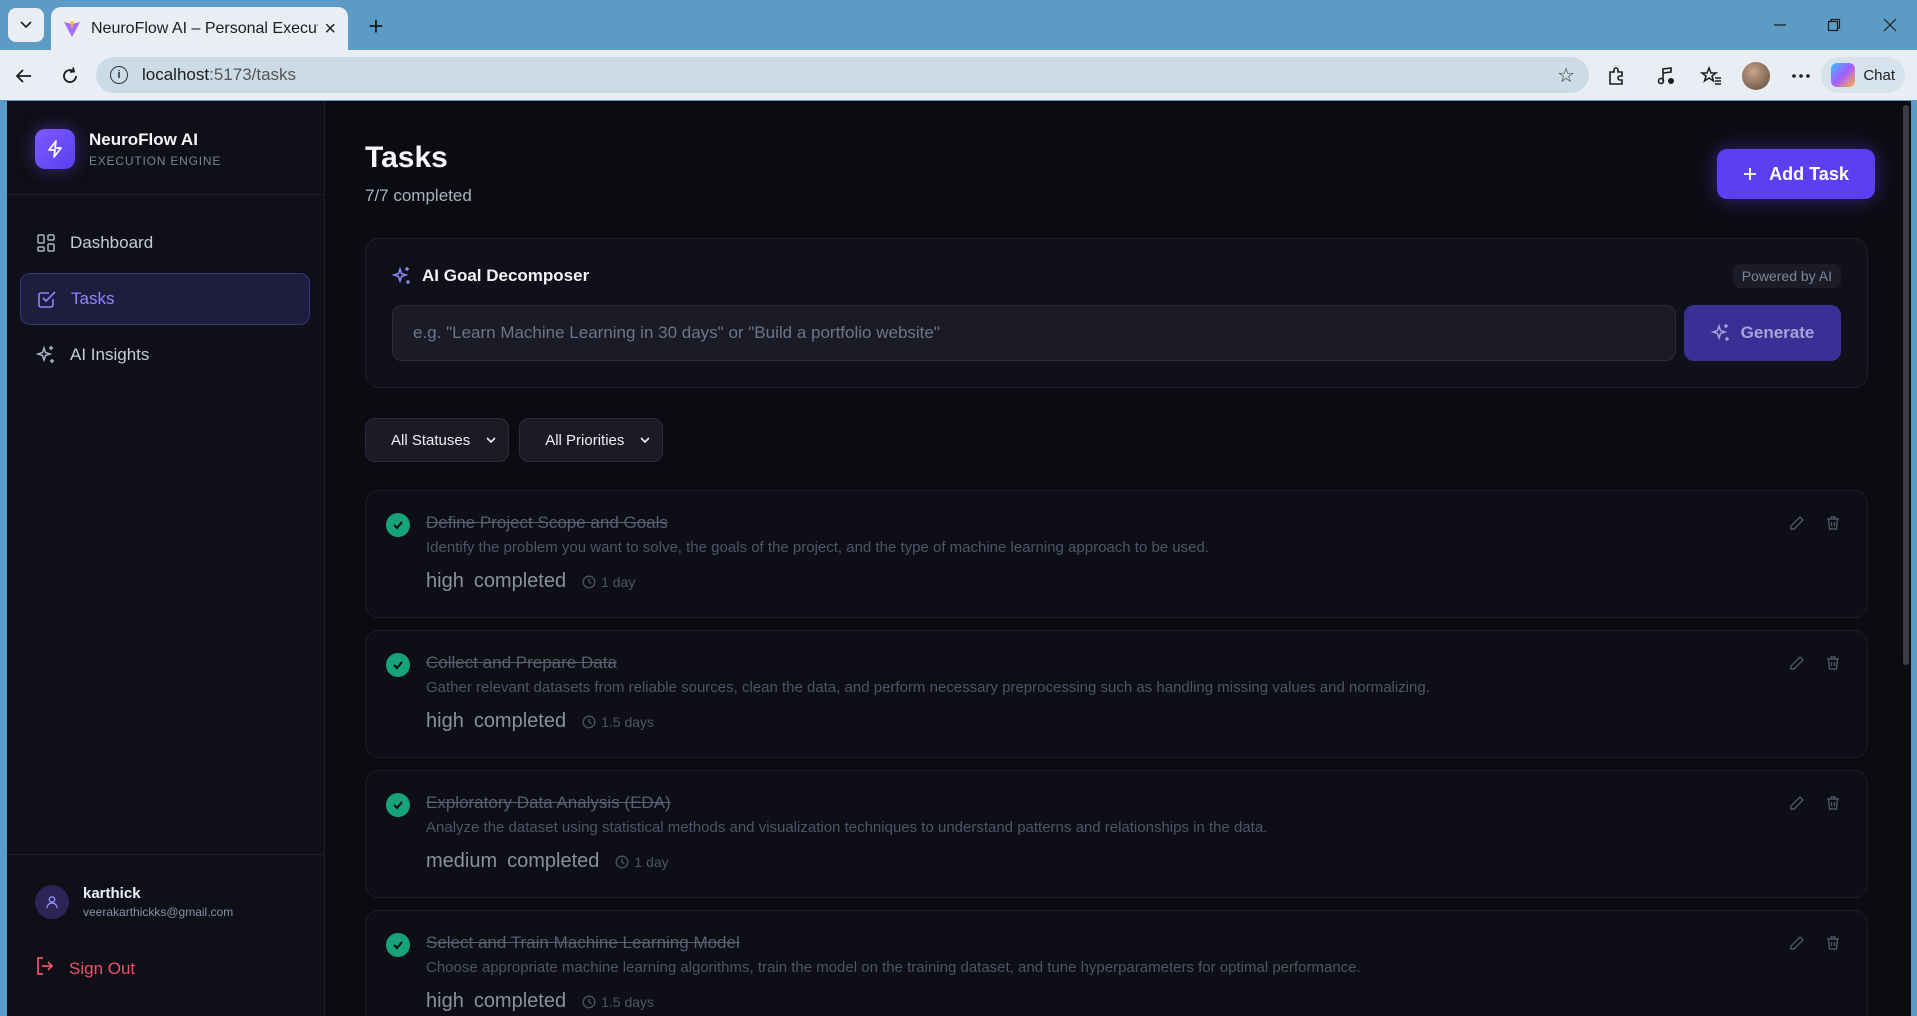  What do you see at coordinates (112, 893) in the screenshot?
I see `user-name: karthick` at bounding box center [112, 893].